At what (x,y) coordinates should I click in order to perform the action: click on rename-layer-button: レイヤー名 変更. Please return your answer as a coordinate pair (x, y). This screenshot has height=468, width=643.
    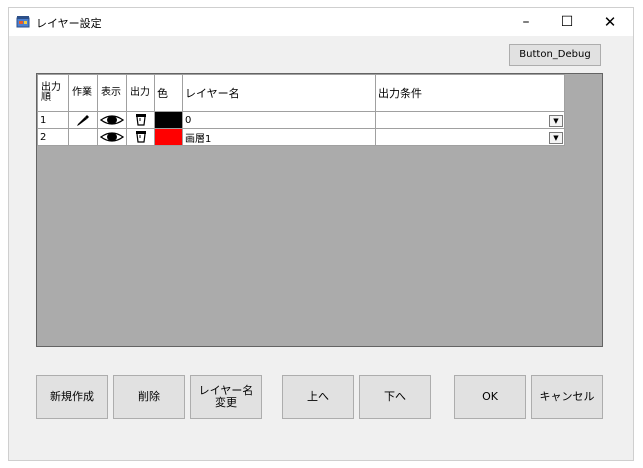
    Looking at the image, I should click on (226, 397).